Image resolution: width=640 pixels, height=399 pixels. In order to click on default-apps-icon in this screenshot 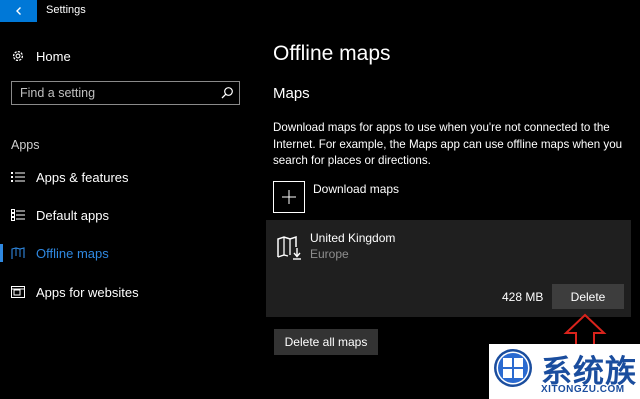, I will do `click(18, 215)`.